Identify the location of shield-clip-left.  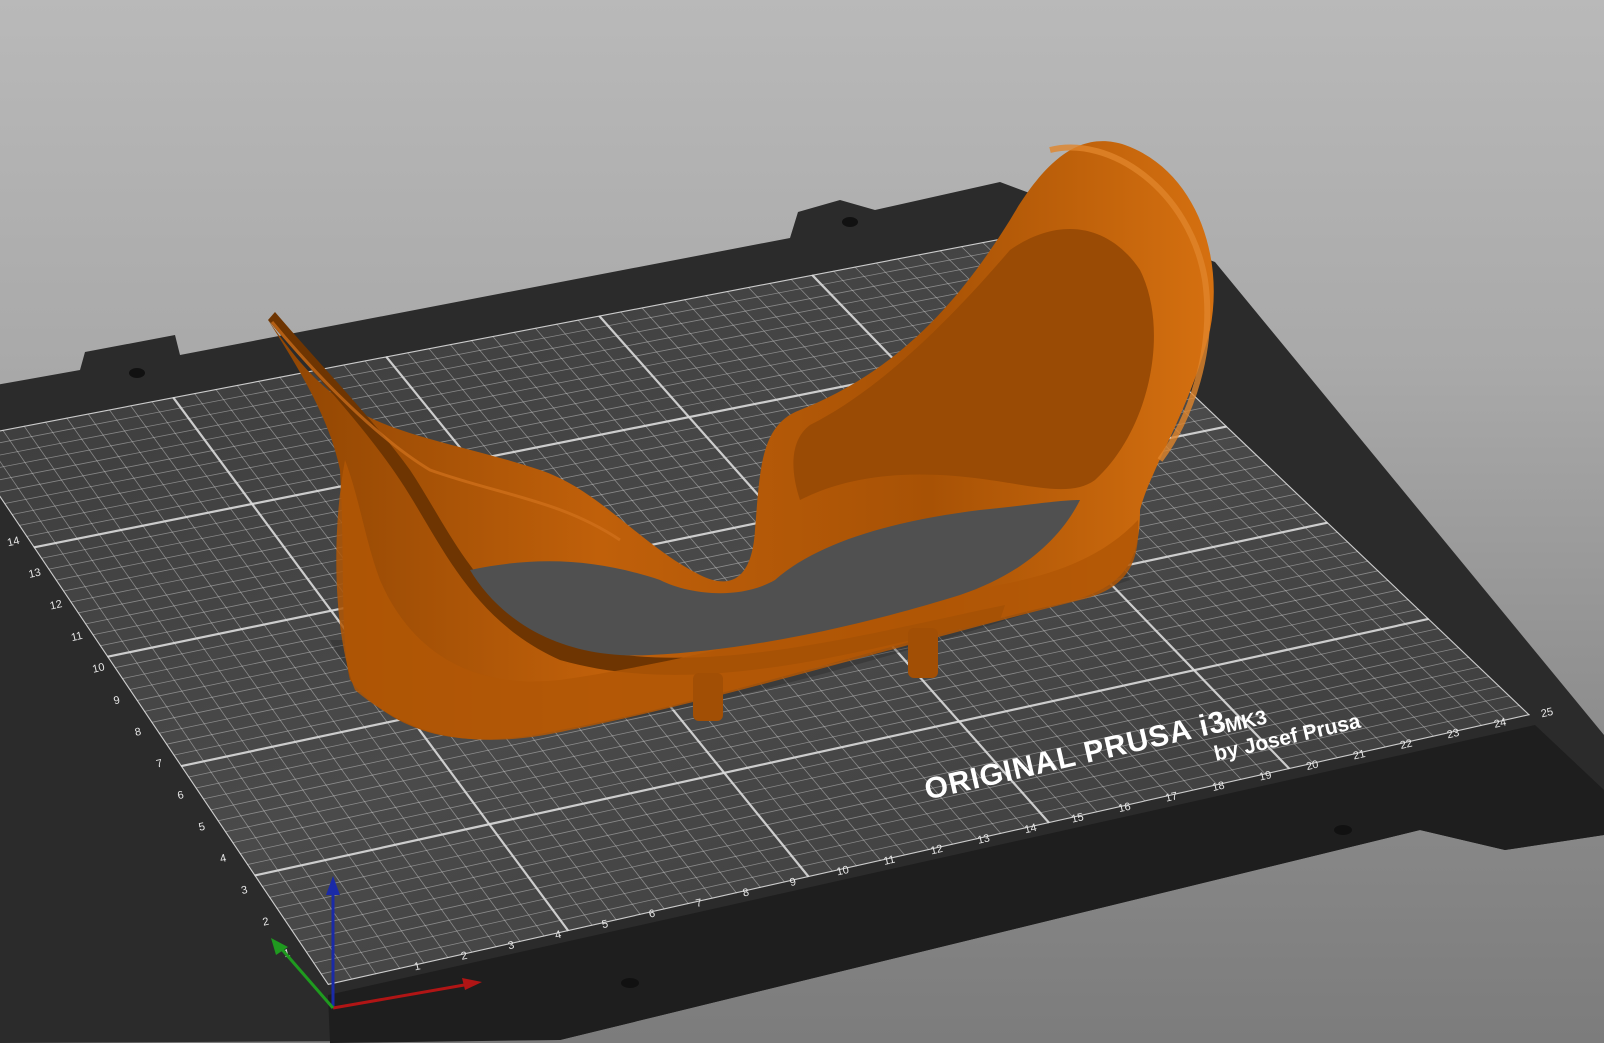
(708, 697).